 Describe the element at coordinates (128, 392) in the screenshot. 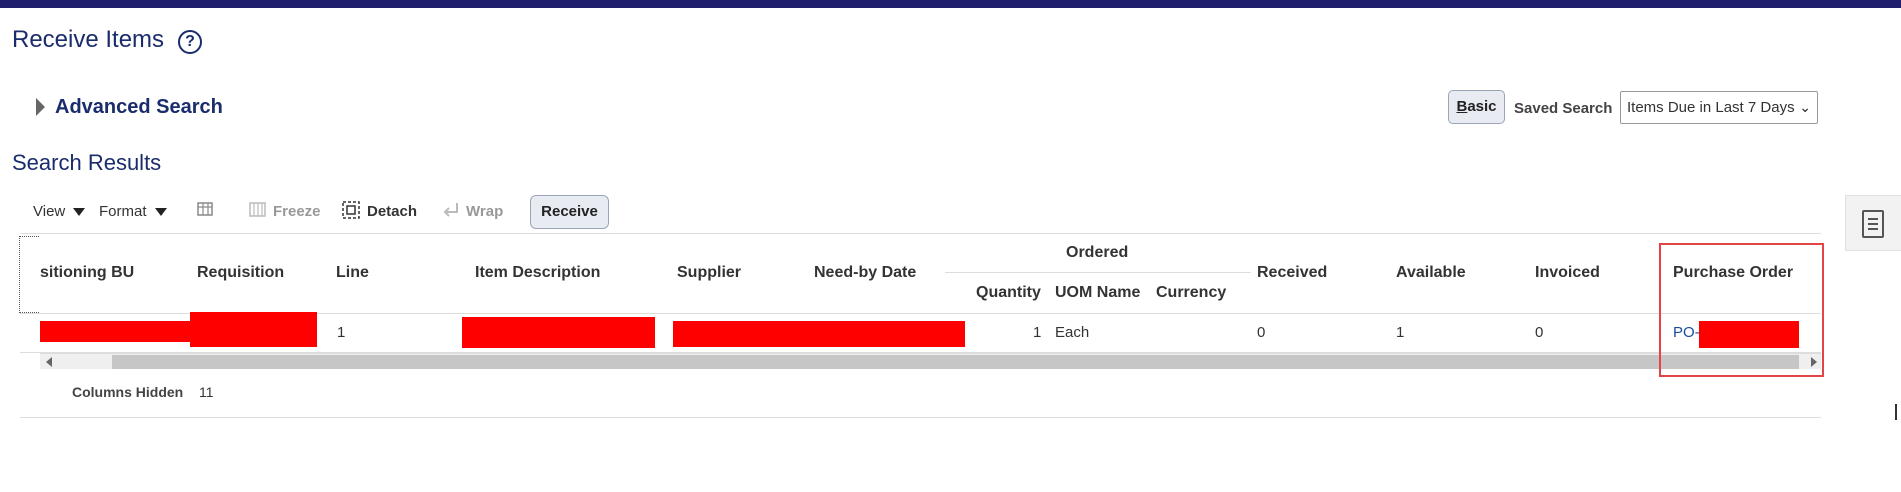

I see `columns-hidden-label: Columns Hidden` at that location.